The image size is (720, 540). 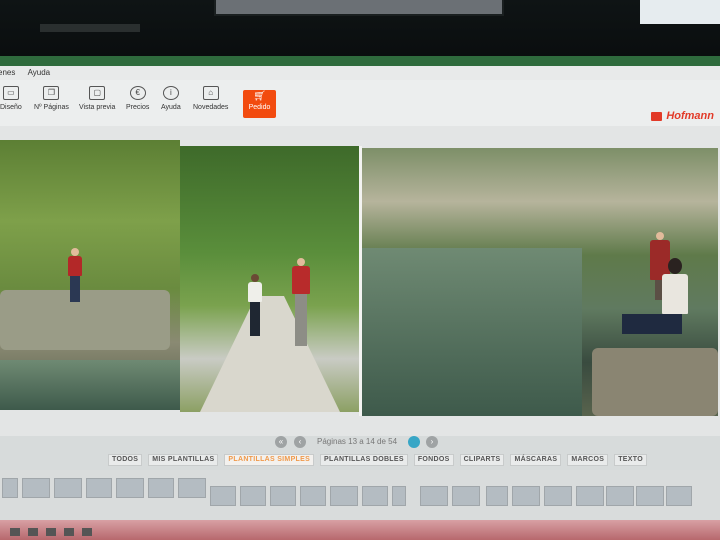 What do you see at coordinates (360, 496) in the screenshot?
I see `template-thumbnail-strip` at bounding box center [360, 496].